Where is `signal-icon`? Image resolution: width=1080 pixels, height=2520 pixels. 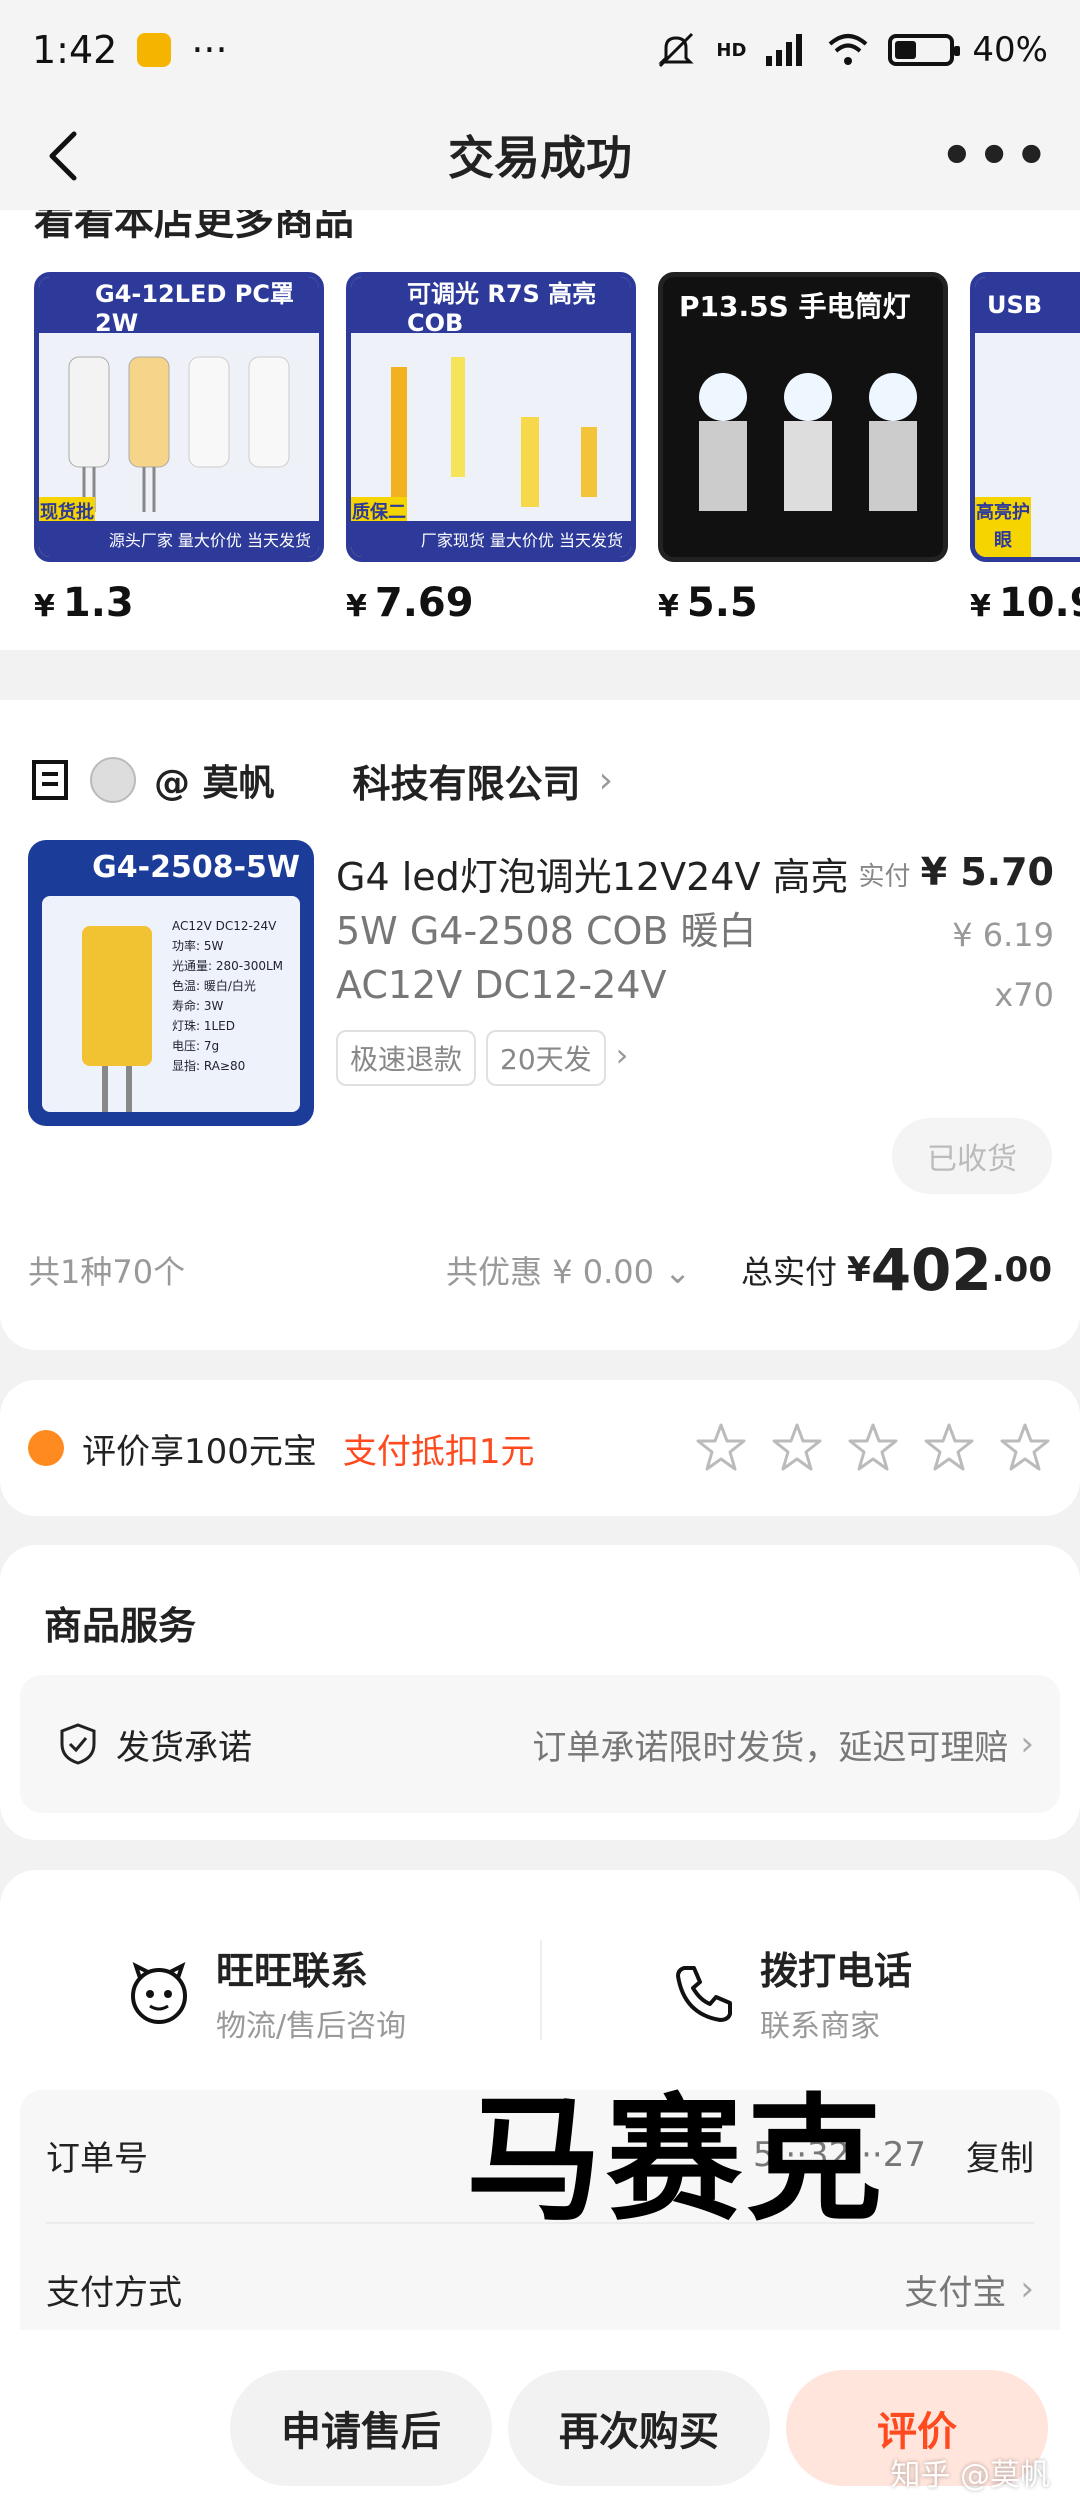
signal-icon is located at coordinates (784, 50).